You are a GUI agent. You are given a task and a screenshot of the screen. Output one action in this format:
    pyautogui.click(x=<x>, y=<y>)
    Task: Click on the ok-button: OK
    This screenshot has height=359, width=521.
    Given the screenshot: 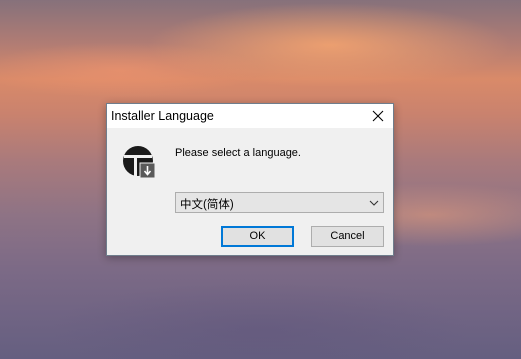 What is the action you would take?
    pyautogui.click(x=257, y=236)
    